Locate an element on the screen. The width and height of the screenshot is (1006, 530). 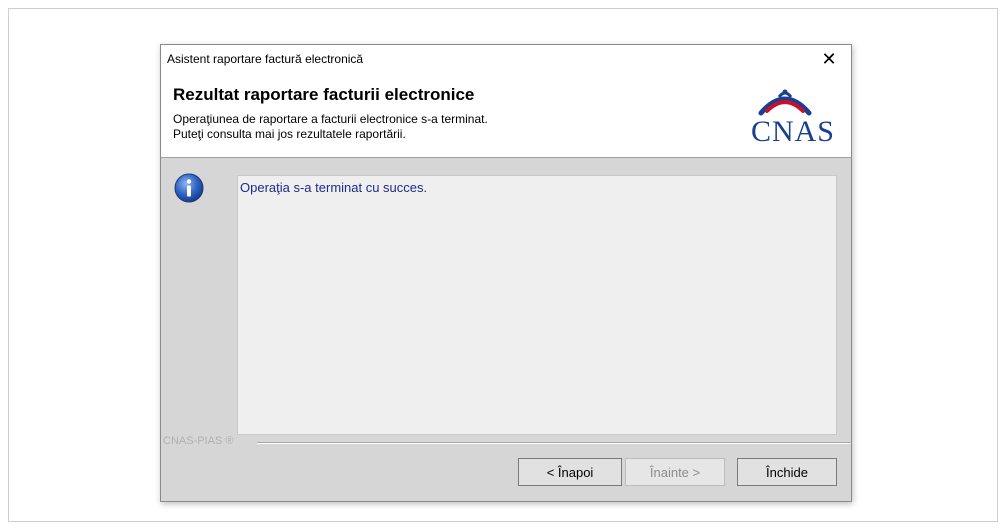
cnas-logo: CNAS is located at coordinates (780, 115).